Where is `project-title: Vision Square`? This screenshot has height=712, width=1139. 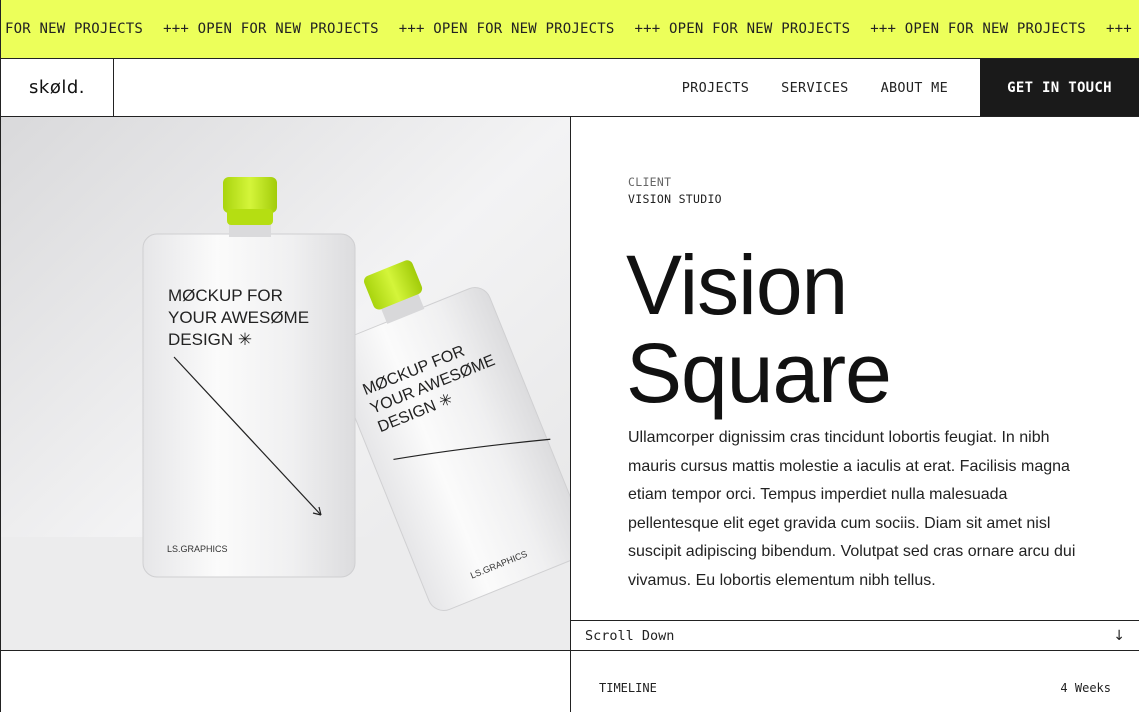 project-title: Vision Square is located at coordinates (759, 329).